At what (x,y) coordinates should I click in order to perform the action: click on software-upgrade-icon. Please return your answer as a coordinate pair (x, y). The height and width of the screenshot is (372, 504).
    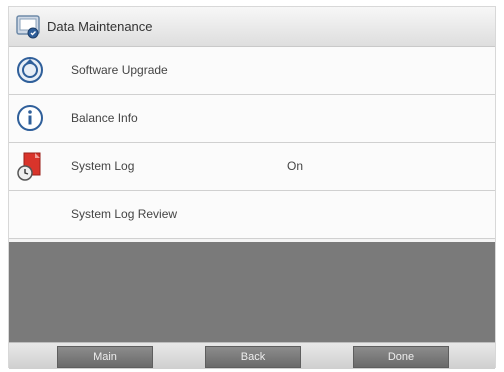
    Looking at the image, I should click on (30, 70).